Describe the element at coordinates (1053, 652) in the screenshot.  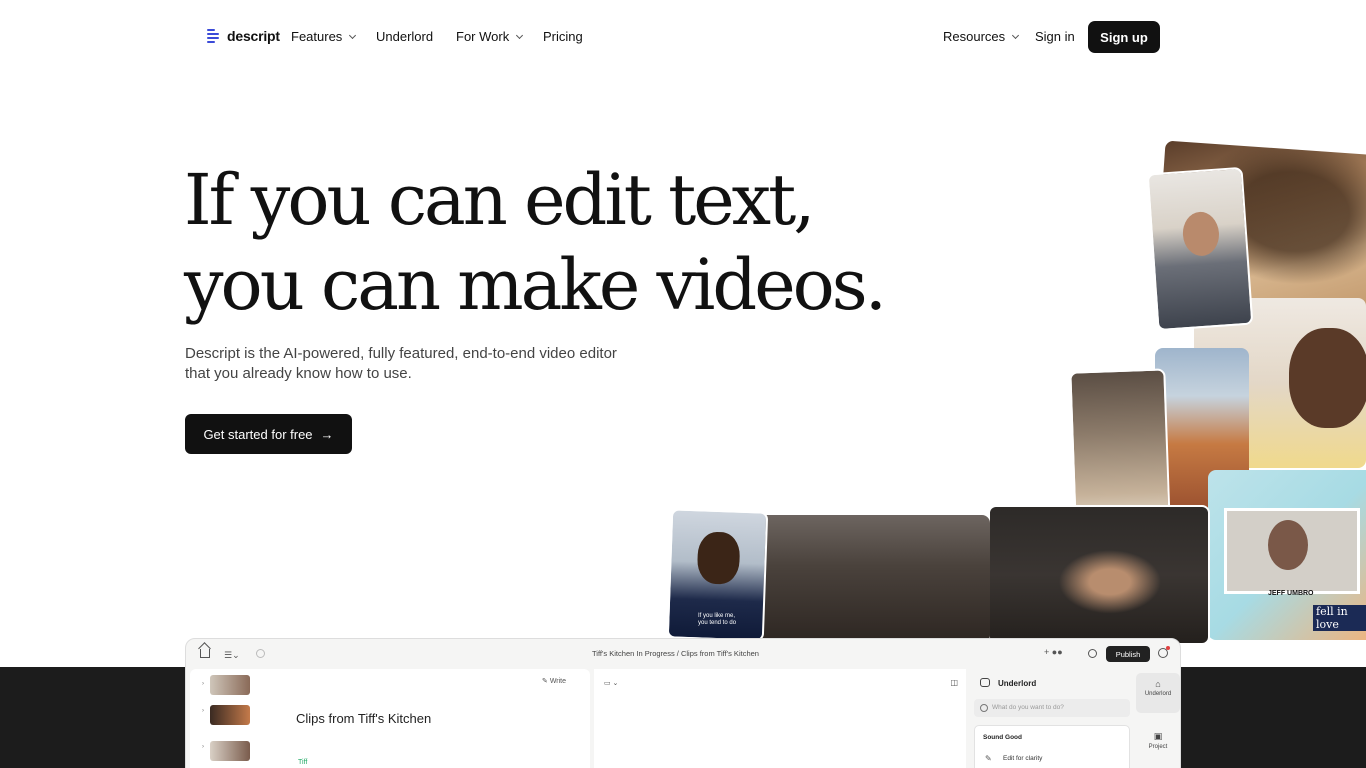
I see `collaborators-avatars: + ●●` at that location.